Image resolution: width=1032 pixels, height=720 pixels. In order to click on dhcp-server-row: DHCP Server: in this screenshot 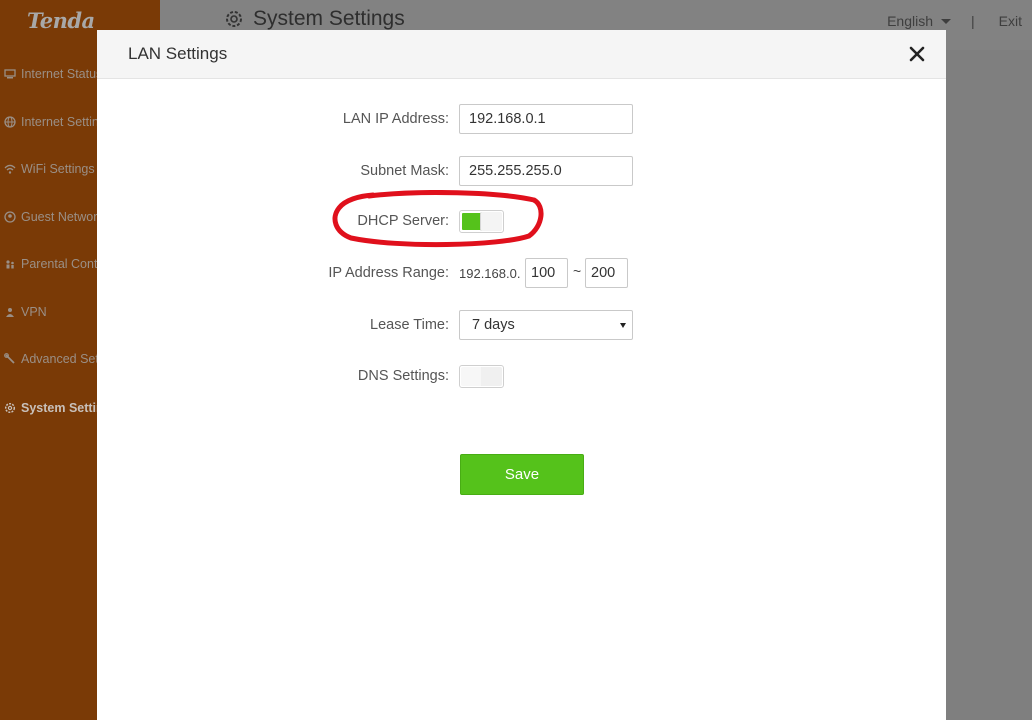, I will do `click(521, 221)`.